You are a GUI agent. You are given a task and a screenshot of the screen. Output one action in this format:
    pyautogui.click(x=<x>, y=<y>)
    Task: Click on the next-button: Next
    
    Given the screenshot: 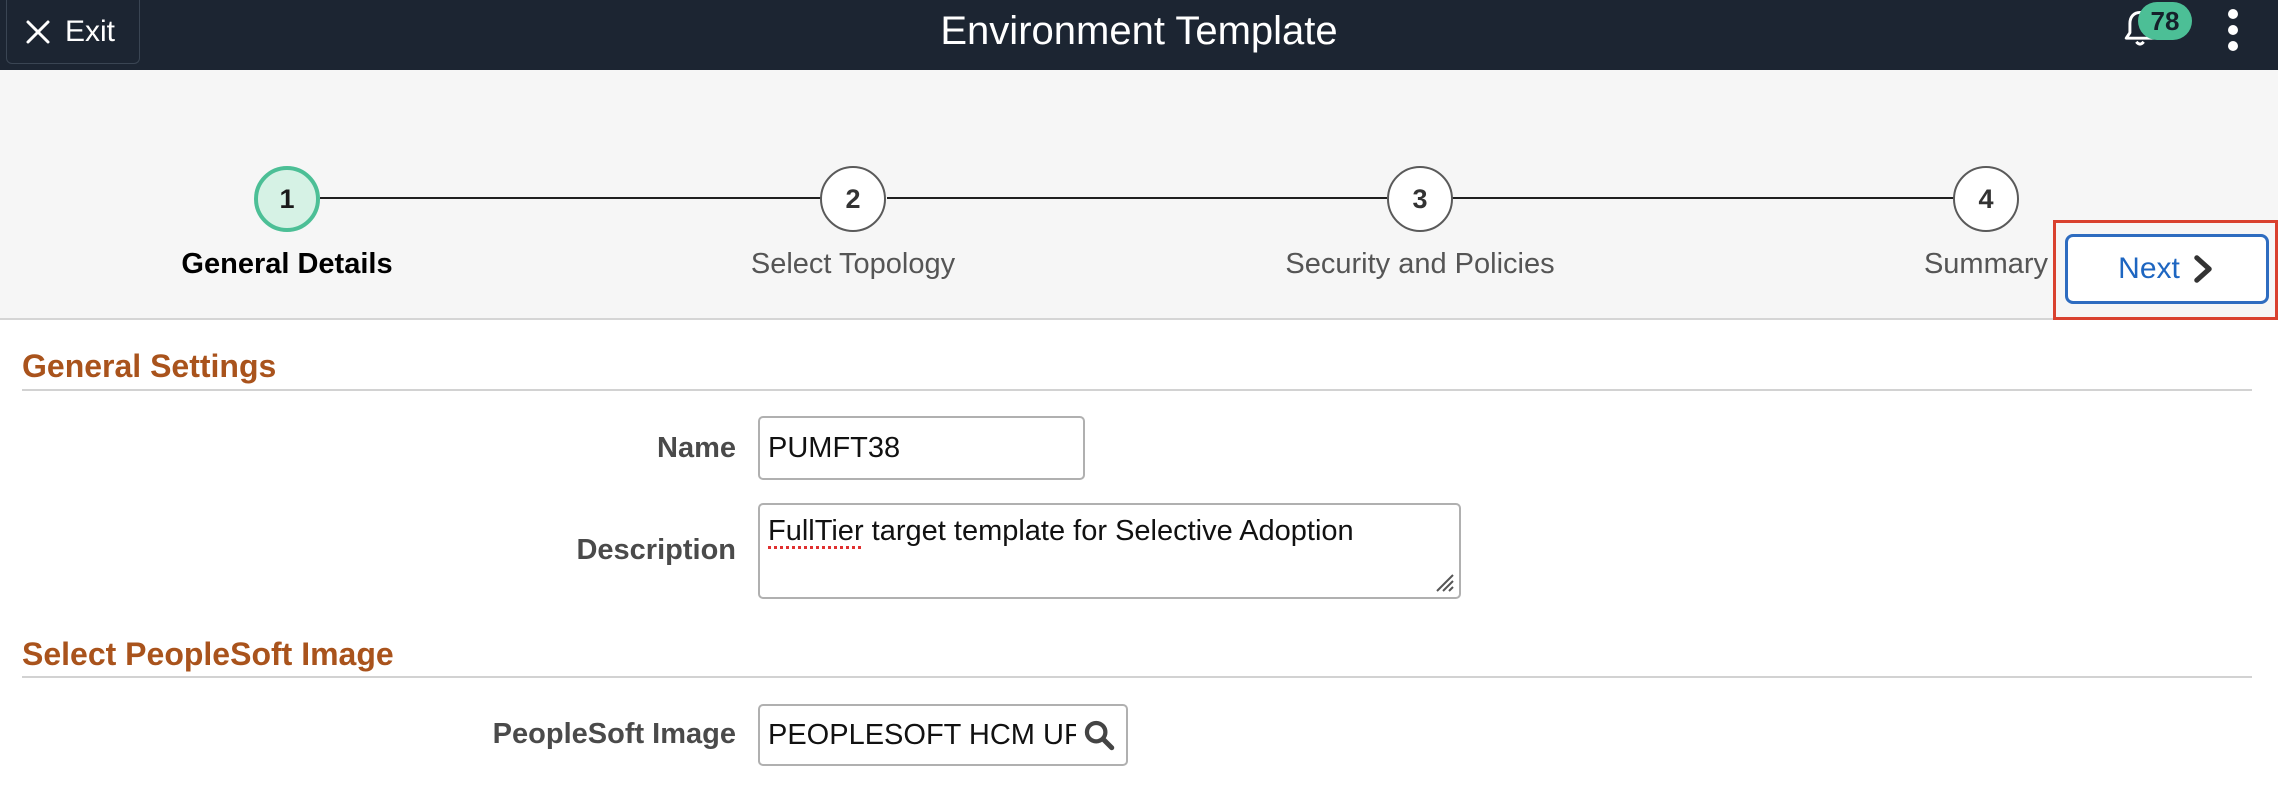 What is the action you would take?
    pyautogui.click(x=2167, y=269)
    